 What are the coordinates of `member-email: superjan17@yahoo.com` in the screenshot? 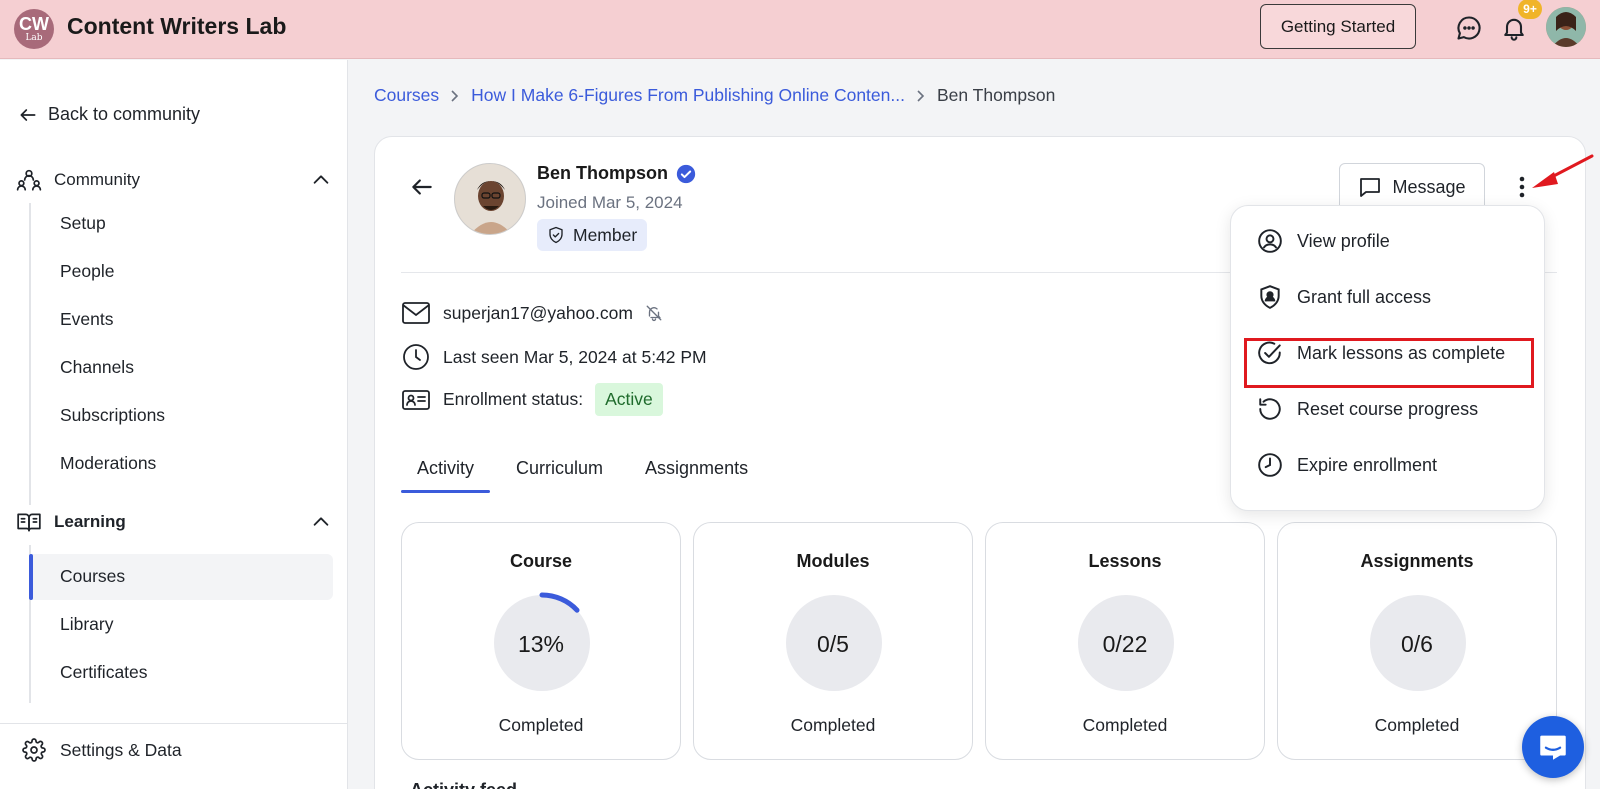 It's located at (538, 312).